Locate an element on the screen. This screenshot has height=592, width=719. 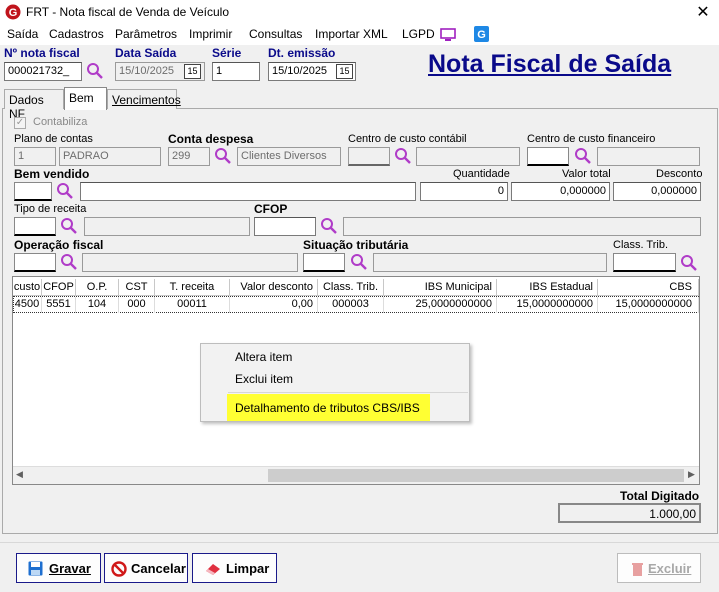
tab-bem: Bem is located at coordinates (85, 98).